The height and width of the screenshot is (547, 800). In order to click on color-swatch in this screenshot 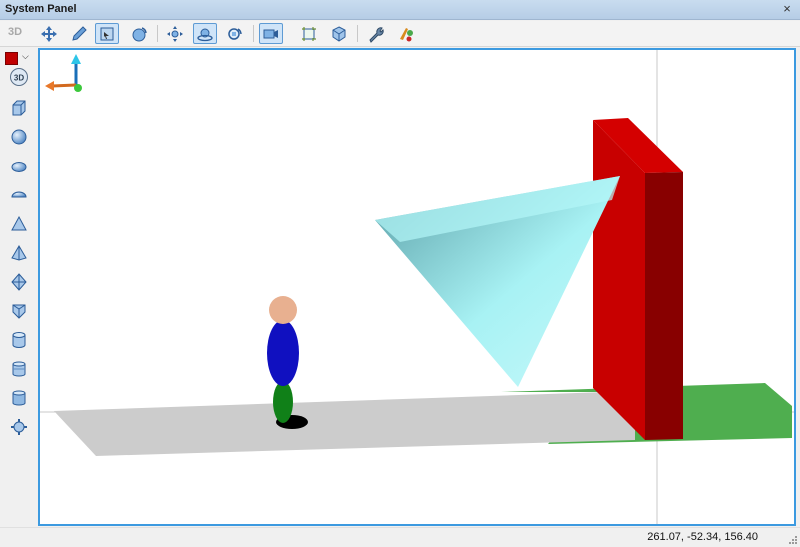, I will do `click(11, 58)`.